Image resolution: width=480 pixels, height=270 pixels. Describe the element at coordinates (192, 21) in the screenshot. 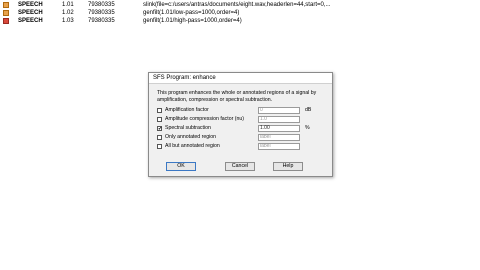

I see `item-command: genfilt(1.01/high-pass=1000,order=4)` at that location.